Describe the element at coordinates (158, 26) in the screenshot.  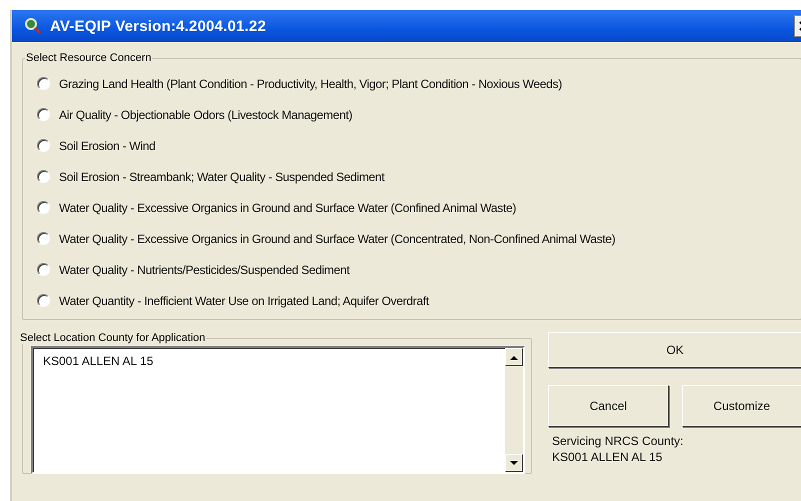
I see `window-title: AV-EQIP Version:4.2004.01.22` at that location.